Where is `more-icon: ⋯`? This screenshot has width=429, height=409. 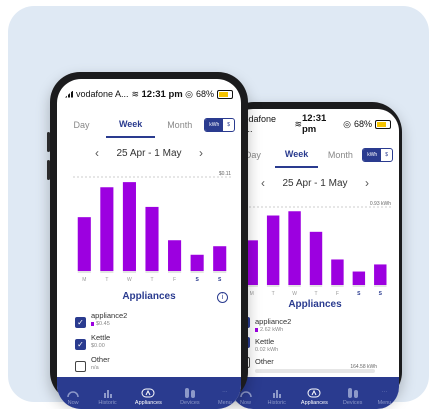
more-icon: ⋯ is located at coordinates (225, 392).